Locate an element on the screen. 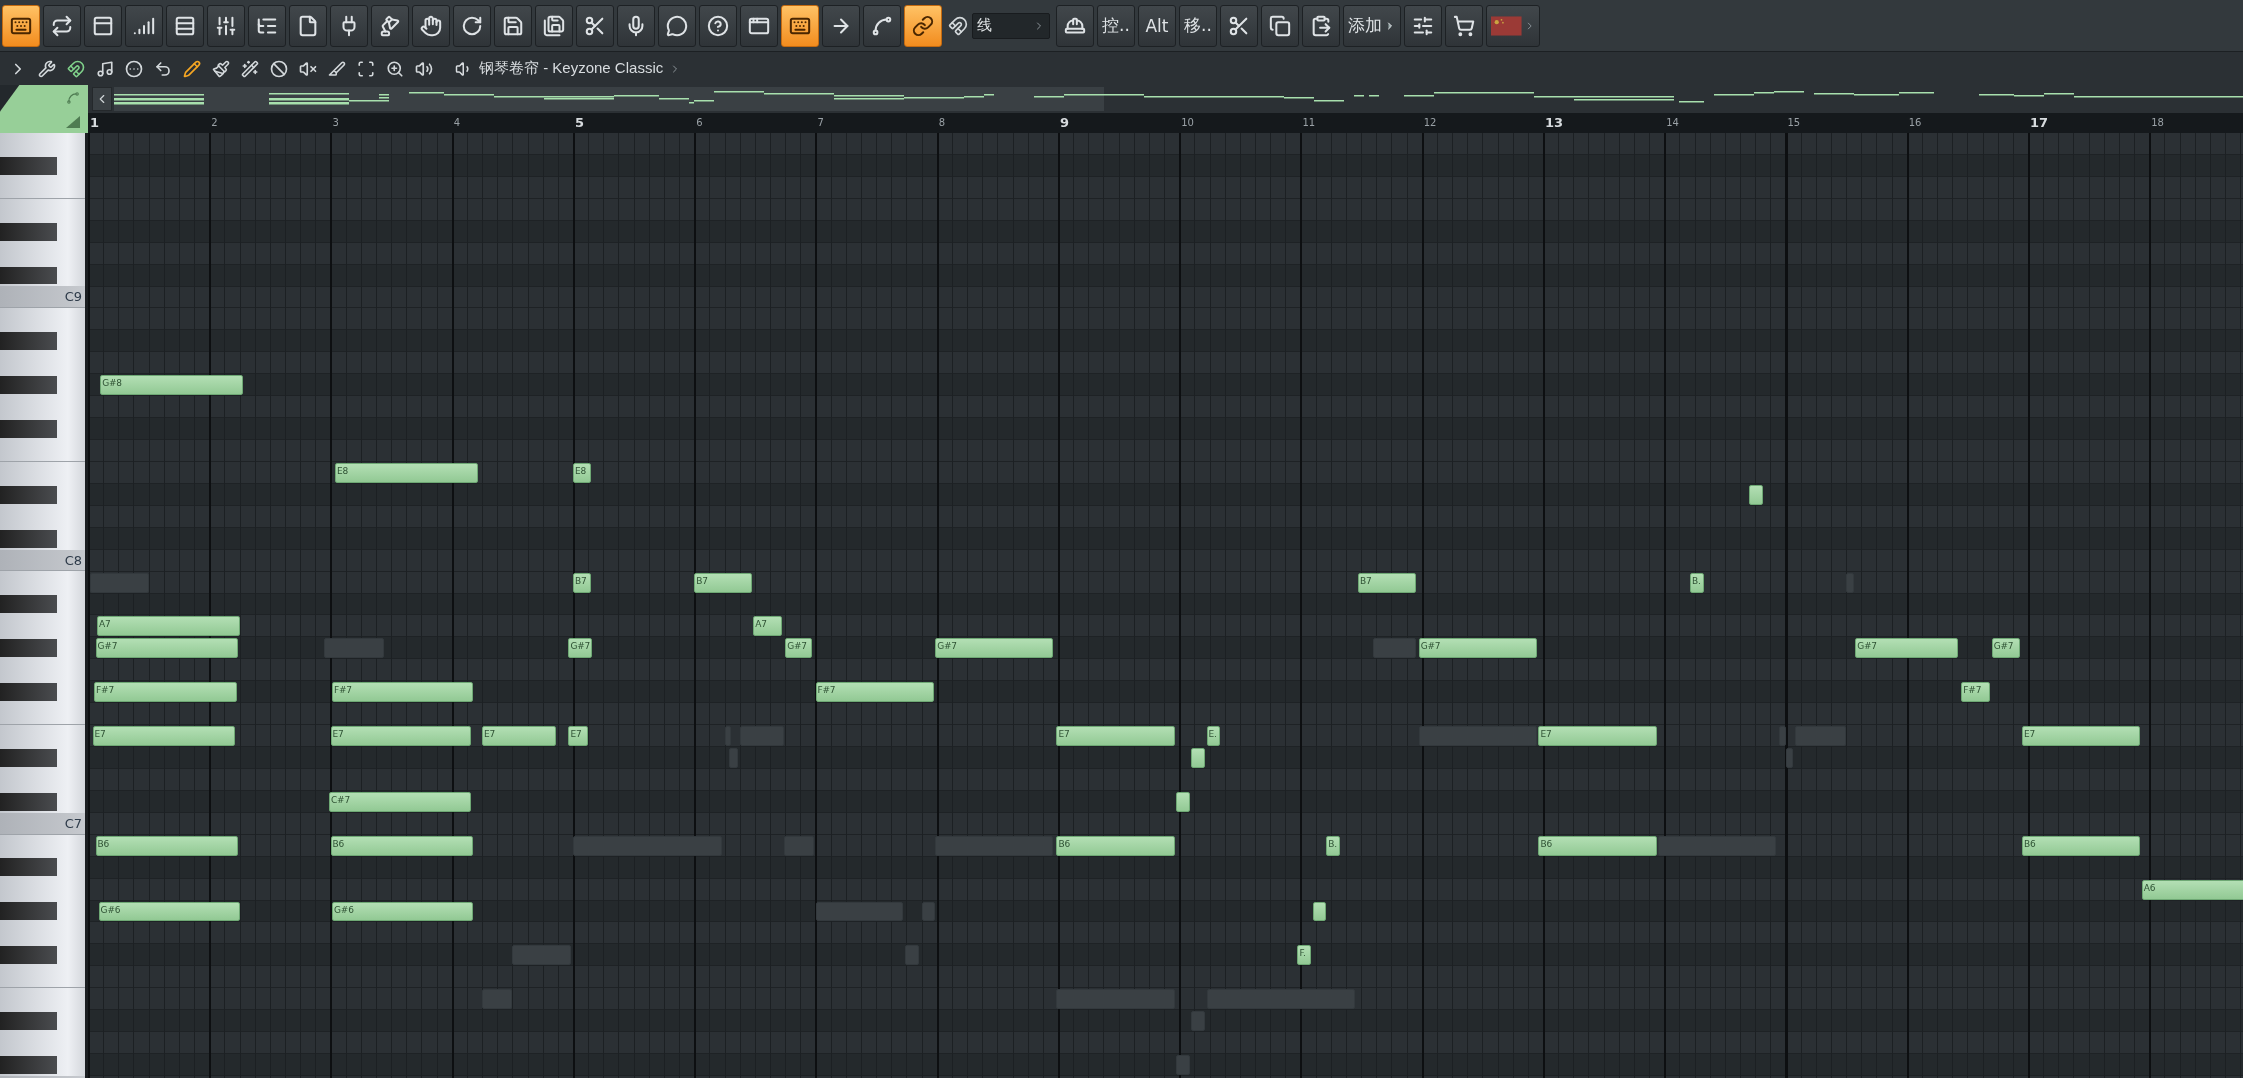 This screenshot has height=1078, width=2243. corner-panel is located at coordinates (44, 109).